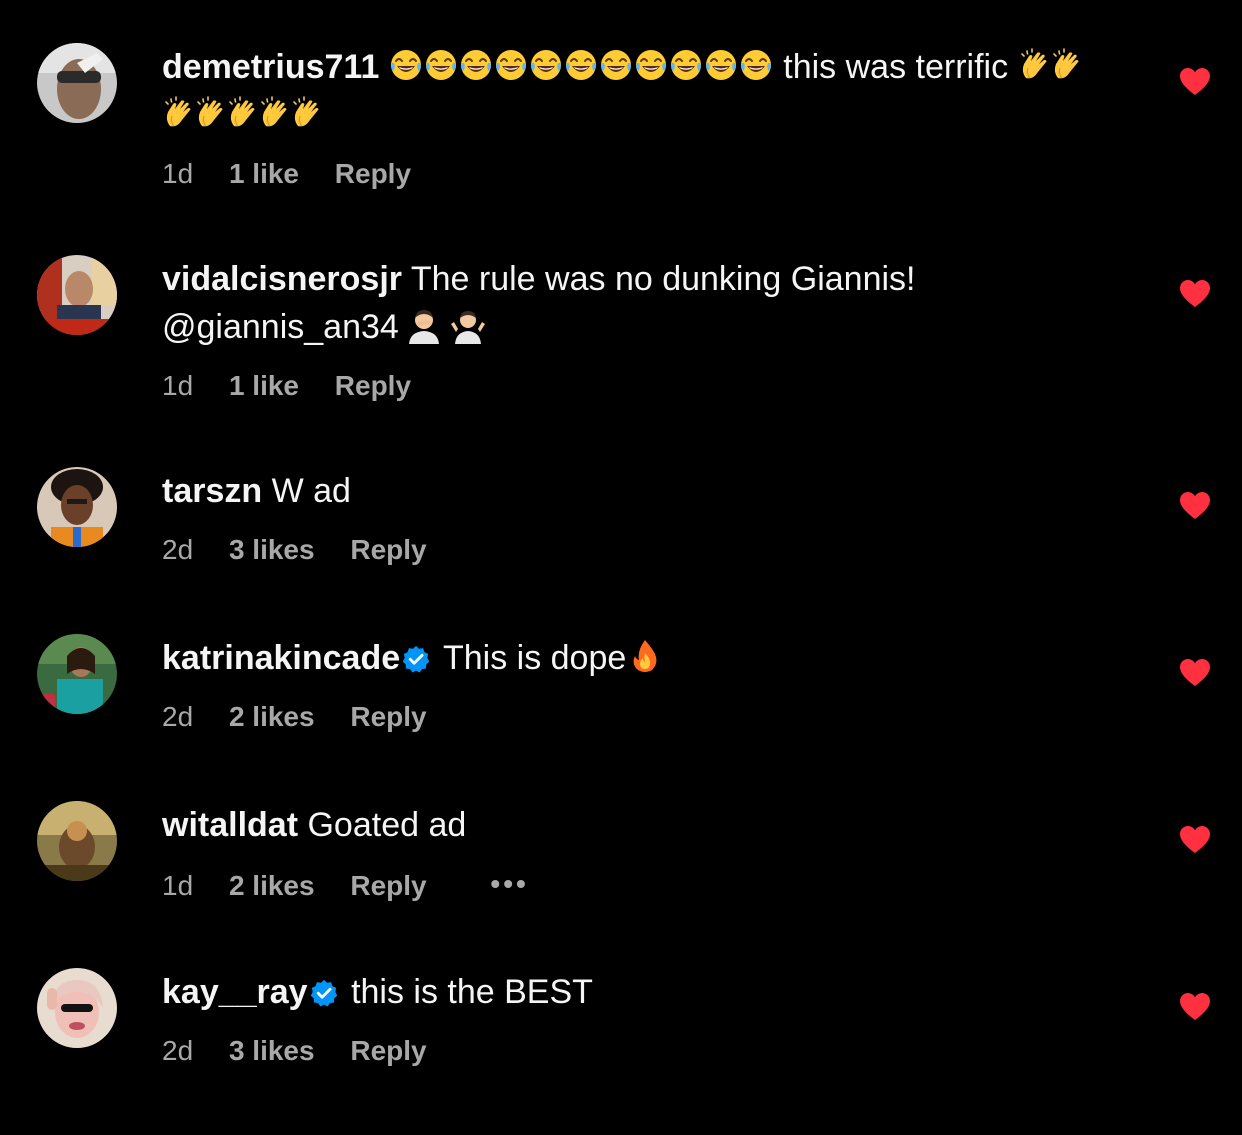  Describe the element at coordinates (663, 279) in the screenshot. I see `comment-body: The rule was no dunking Giannis!` at that location.